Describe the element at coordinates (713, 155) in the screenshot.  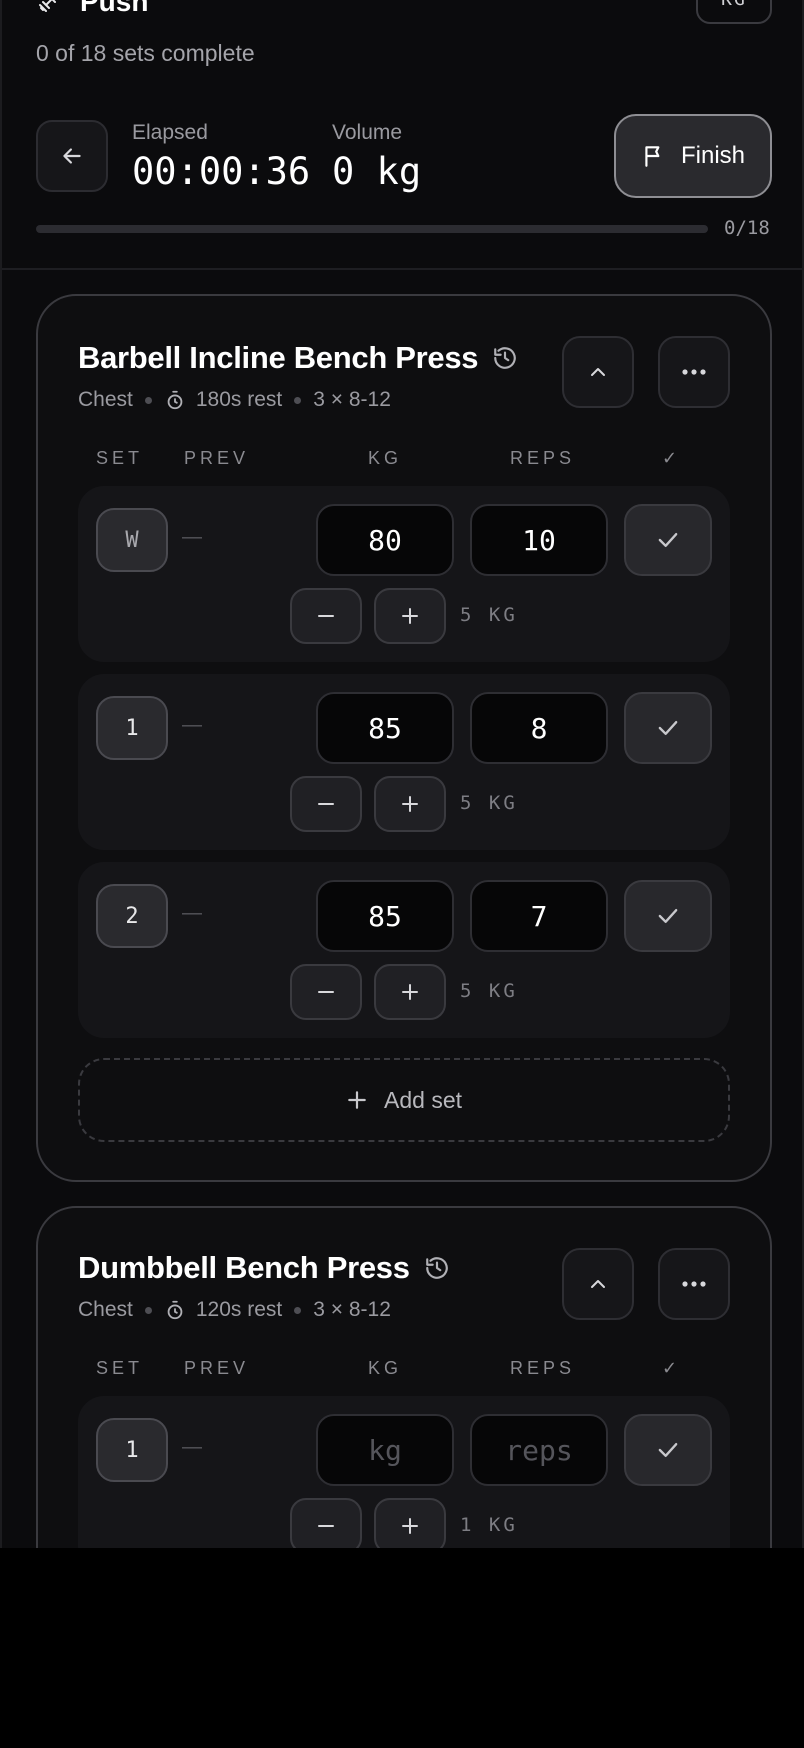
I see `finish-label: Finish` at that location.